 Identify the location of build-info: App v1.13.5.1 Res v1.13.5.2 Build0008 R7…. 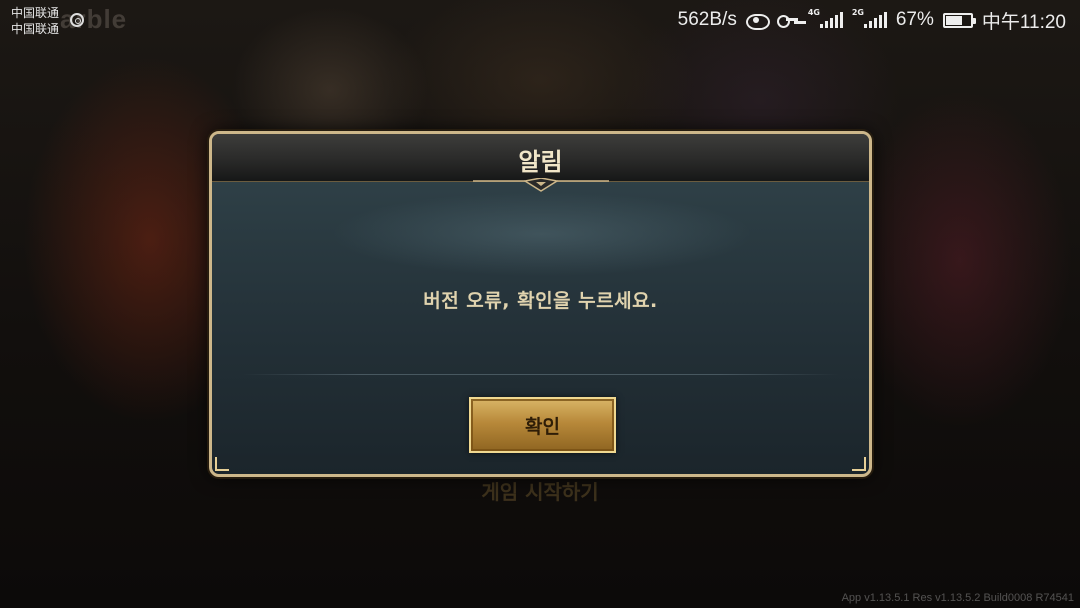
(957, 598).